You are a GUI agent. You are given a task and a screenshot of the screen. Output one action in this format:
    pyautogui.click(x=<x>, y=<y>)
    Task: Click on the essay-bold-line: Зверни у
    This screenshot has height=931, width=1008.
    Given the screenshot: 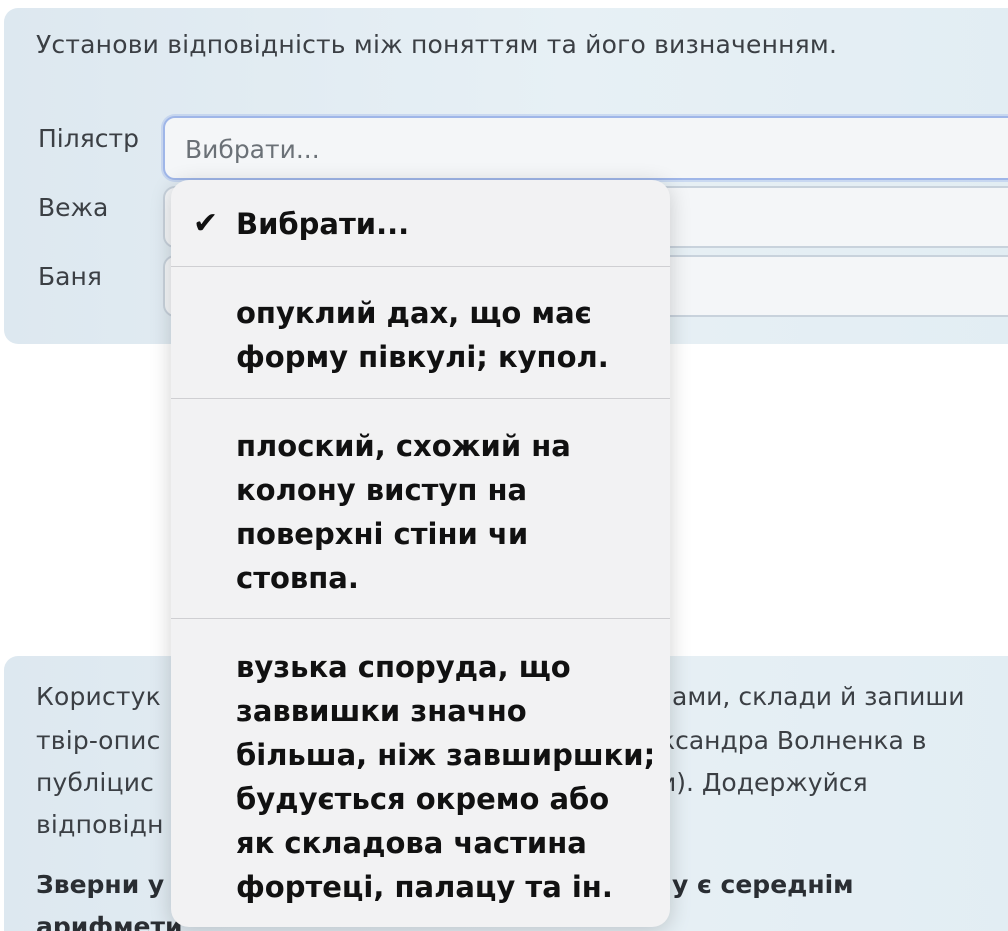 What is the action you would take?
    pyautogui.click(x=100, y=884)
    